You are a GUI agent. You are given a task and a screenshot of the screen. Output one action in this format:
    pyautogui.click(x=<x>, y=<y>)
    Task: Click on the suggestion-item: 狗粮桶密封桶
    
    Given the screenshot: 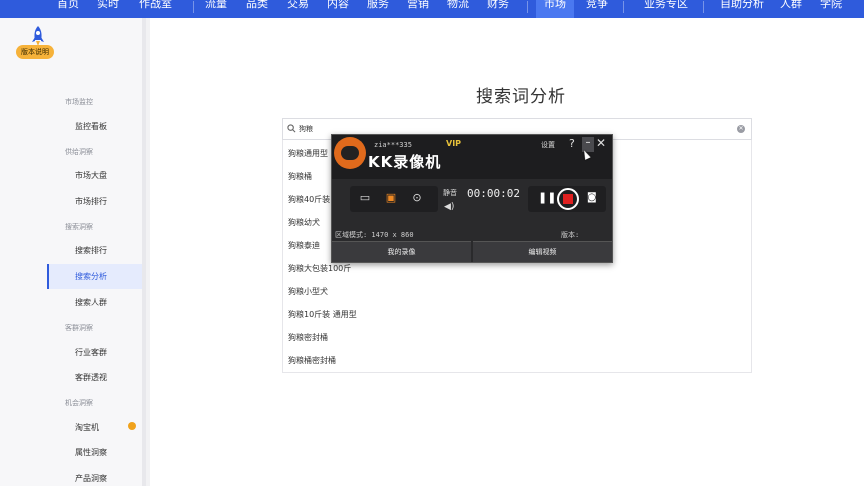 What is the action you would take?
    pyautogui.click(x=312, y=360)
    